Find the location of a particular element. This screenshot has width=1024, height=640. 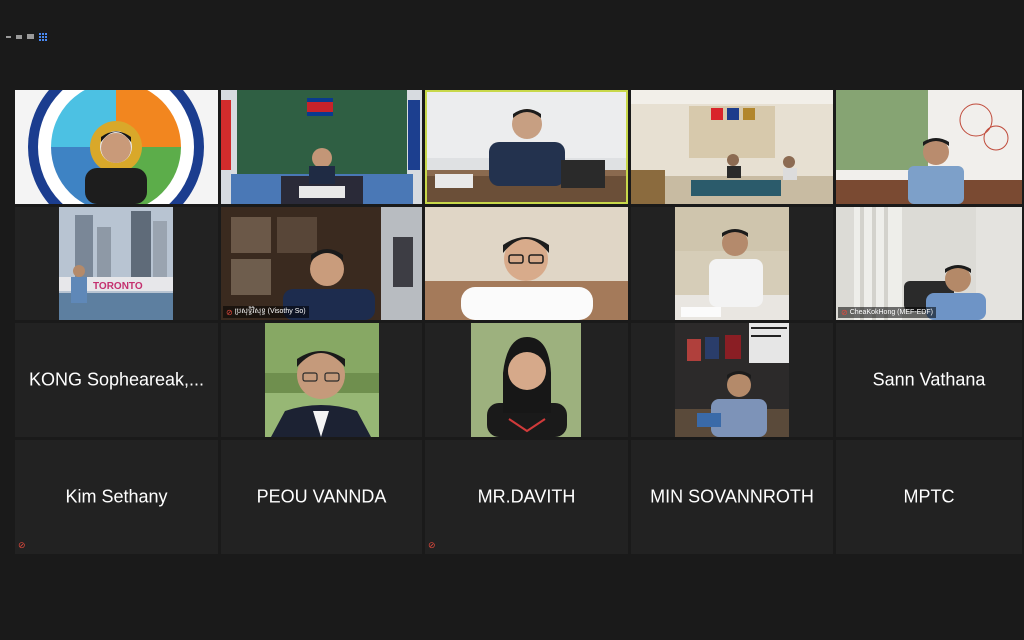

participant-tile-active-speaker is located at coordinates (526, 147).